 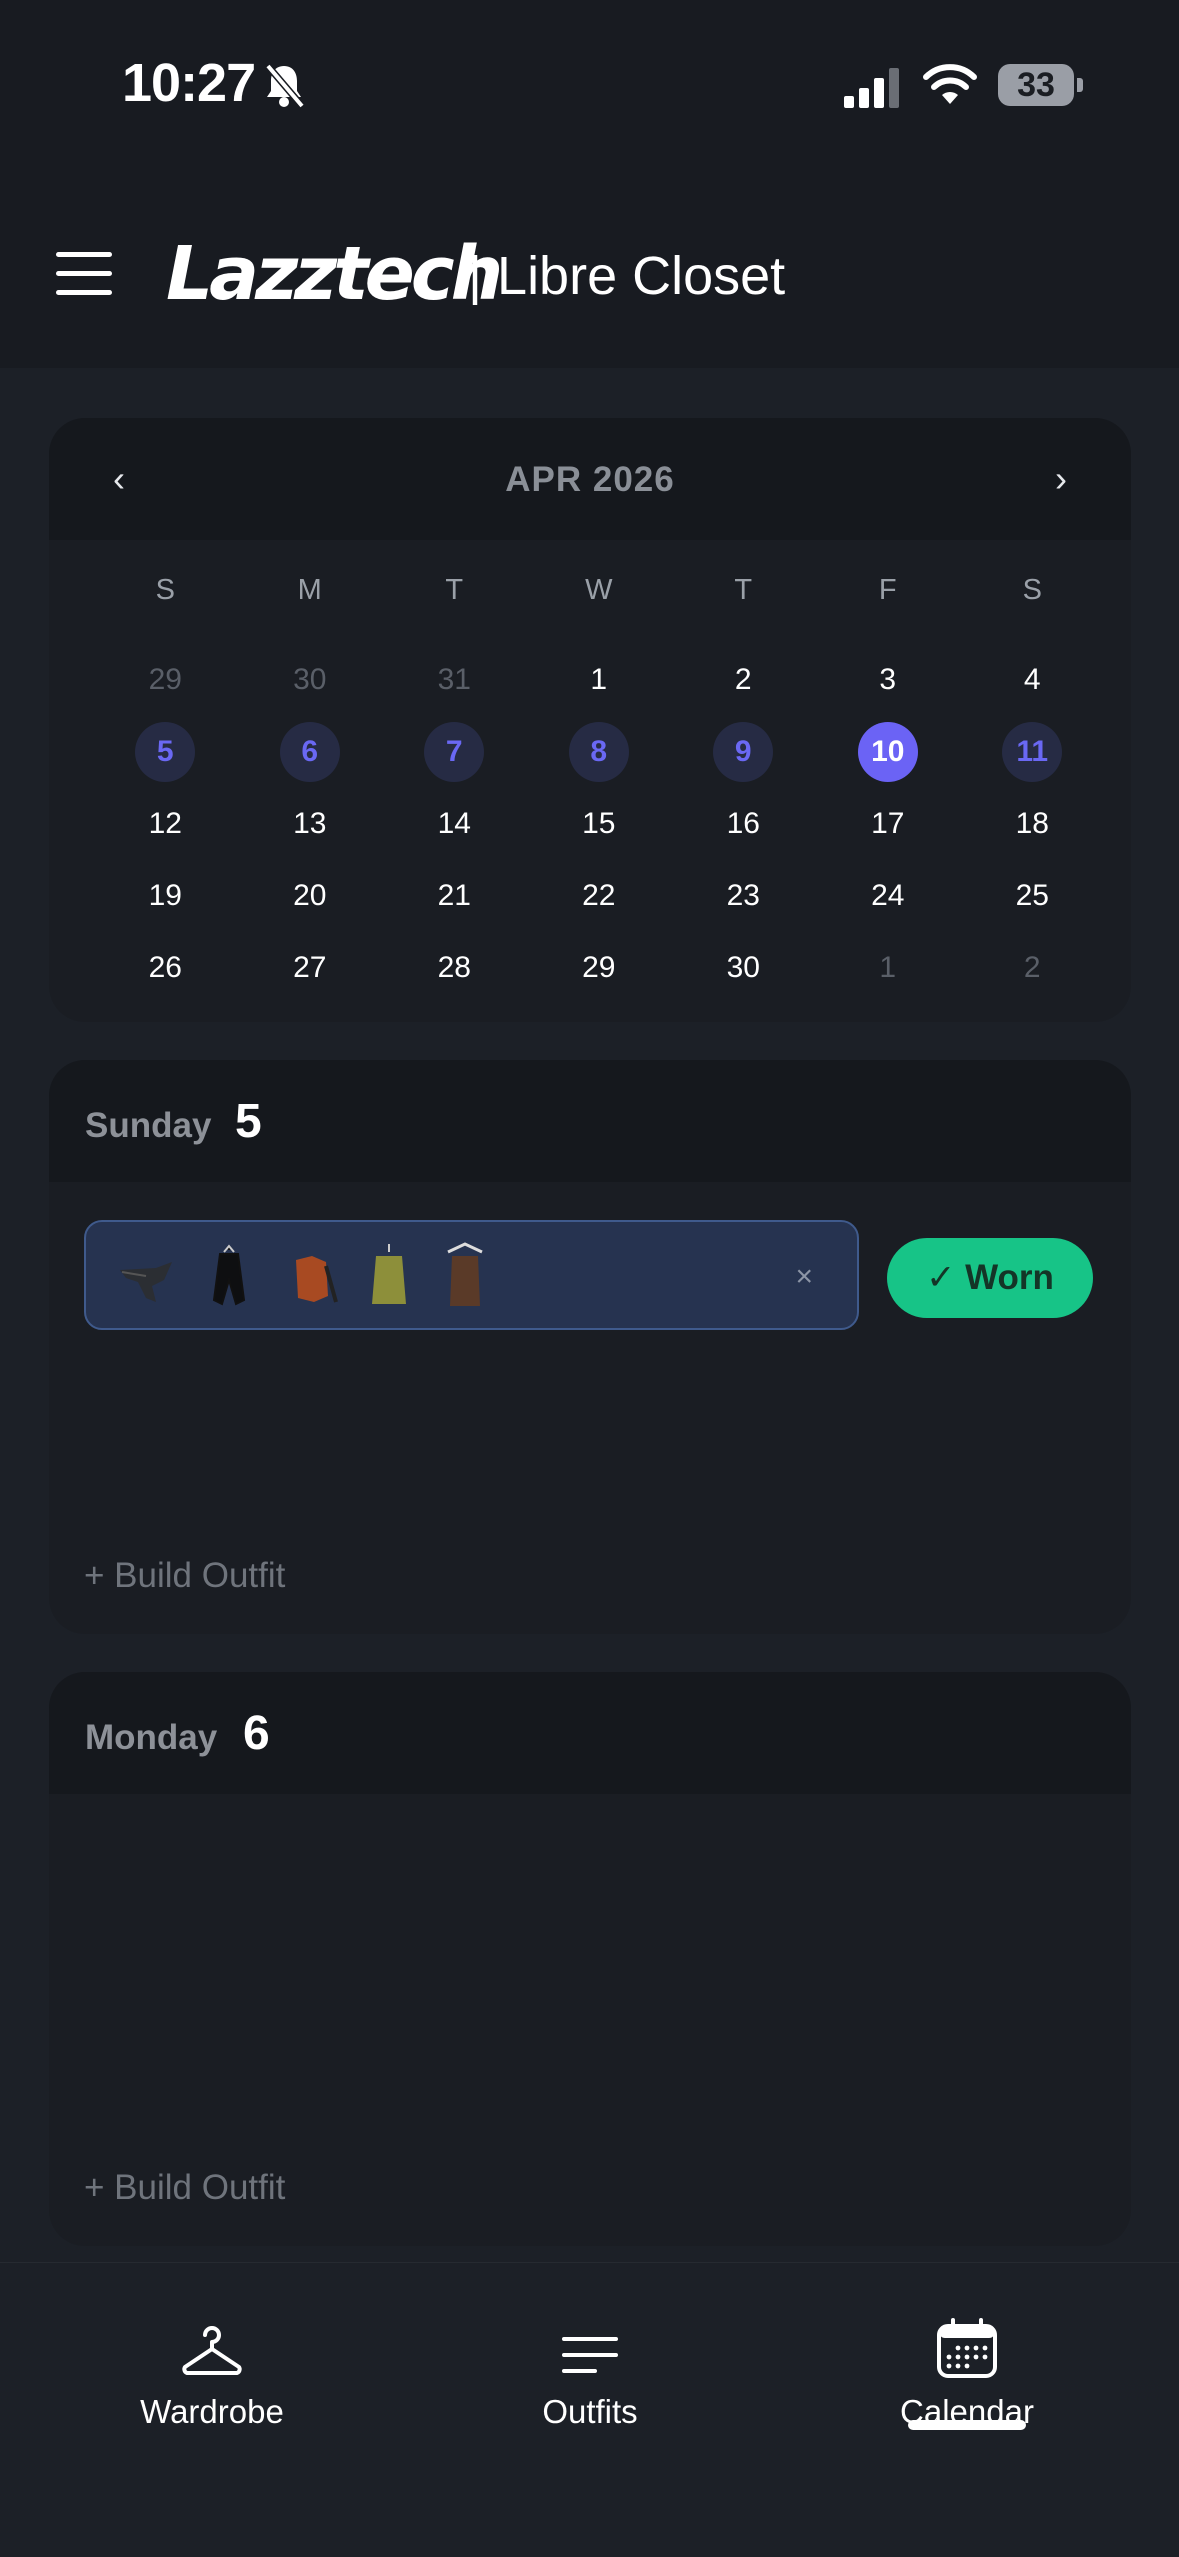 I want to click on calendar-day: 5, so click(x=165, y=752).